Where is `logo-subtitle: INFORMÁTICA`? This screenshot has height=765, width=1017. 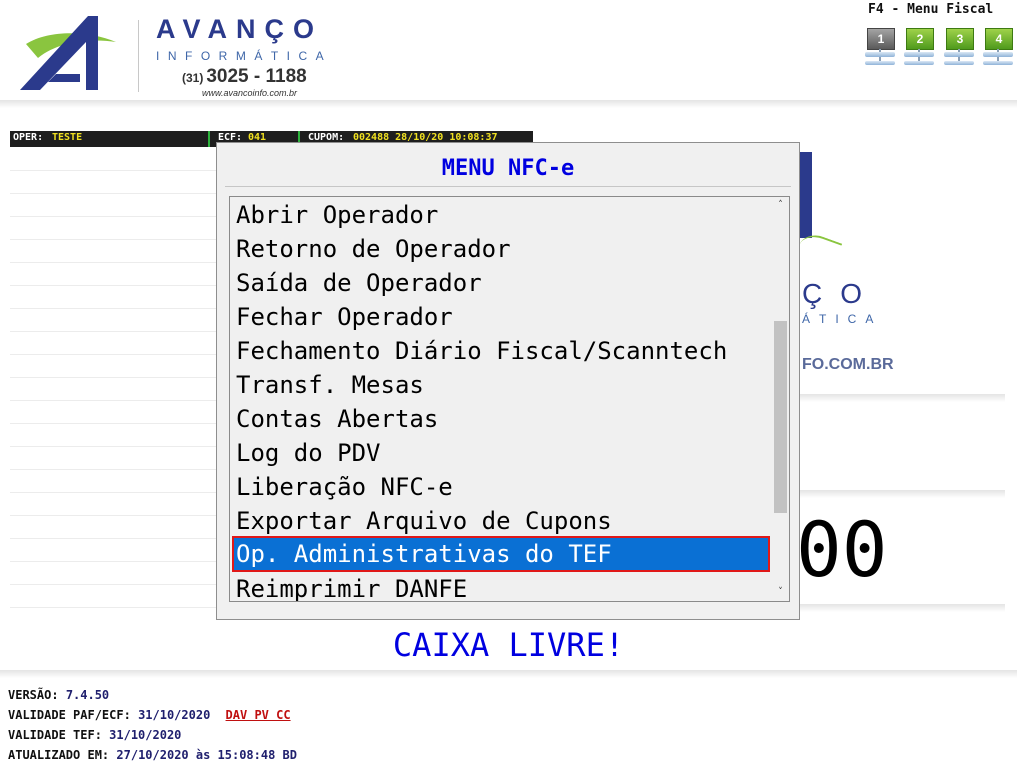 logo-subtitle: INFORMÁTICA is located at coordinates (244, 56).